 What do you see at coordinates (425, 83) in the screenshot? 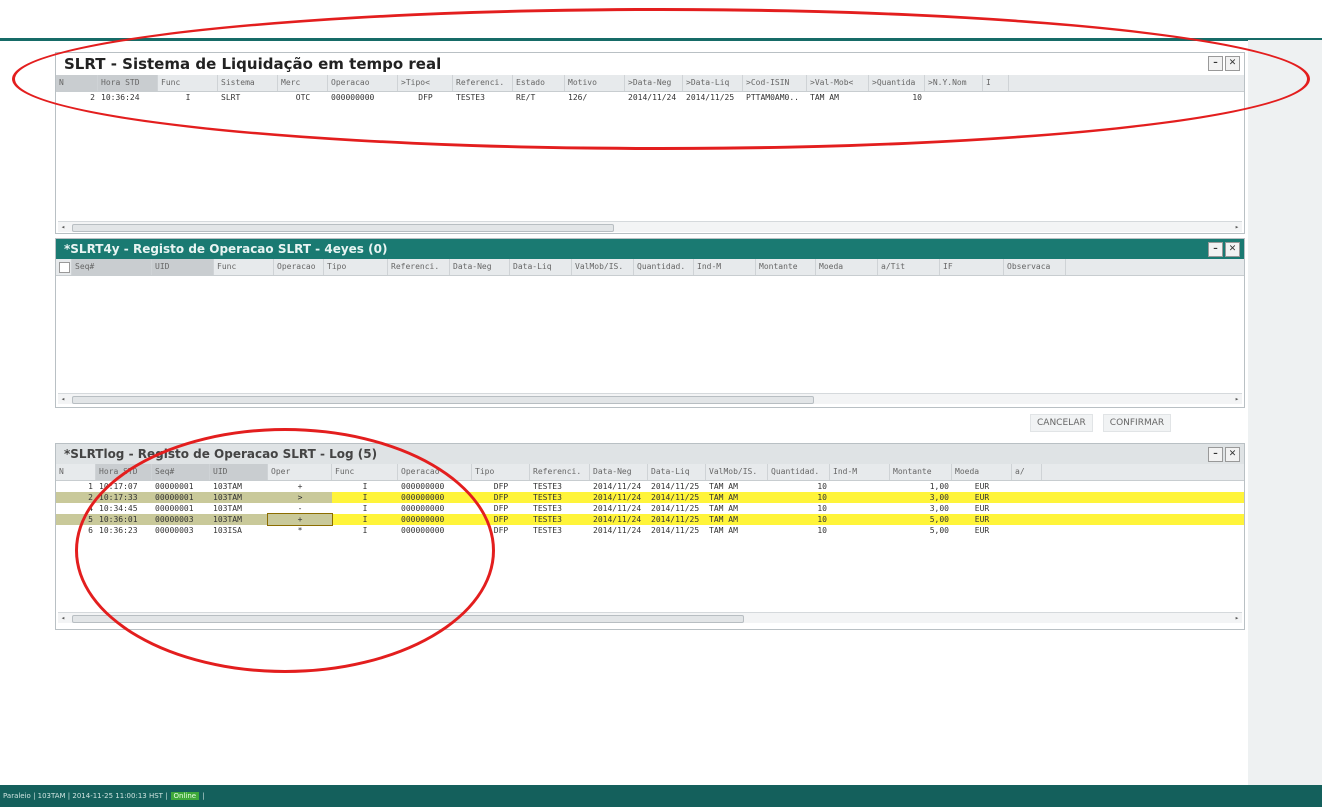
I see `column-header-tipo: >Tipo<` at bounding box center [425, 83].